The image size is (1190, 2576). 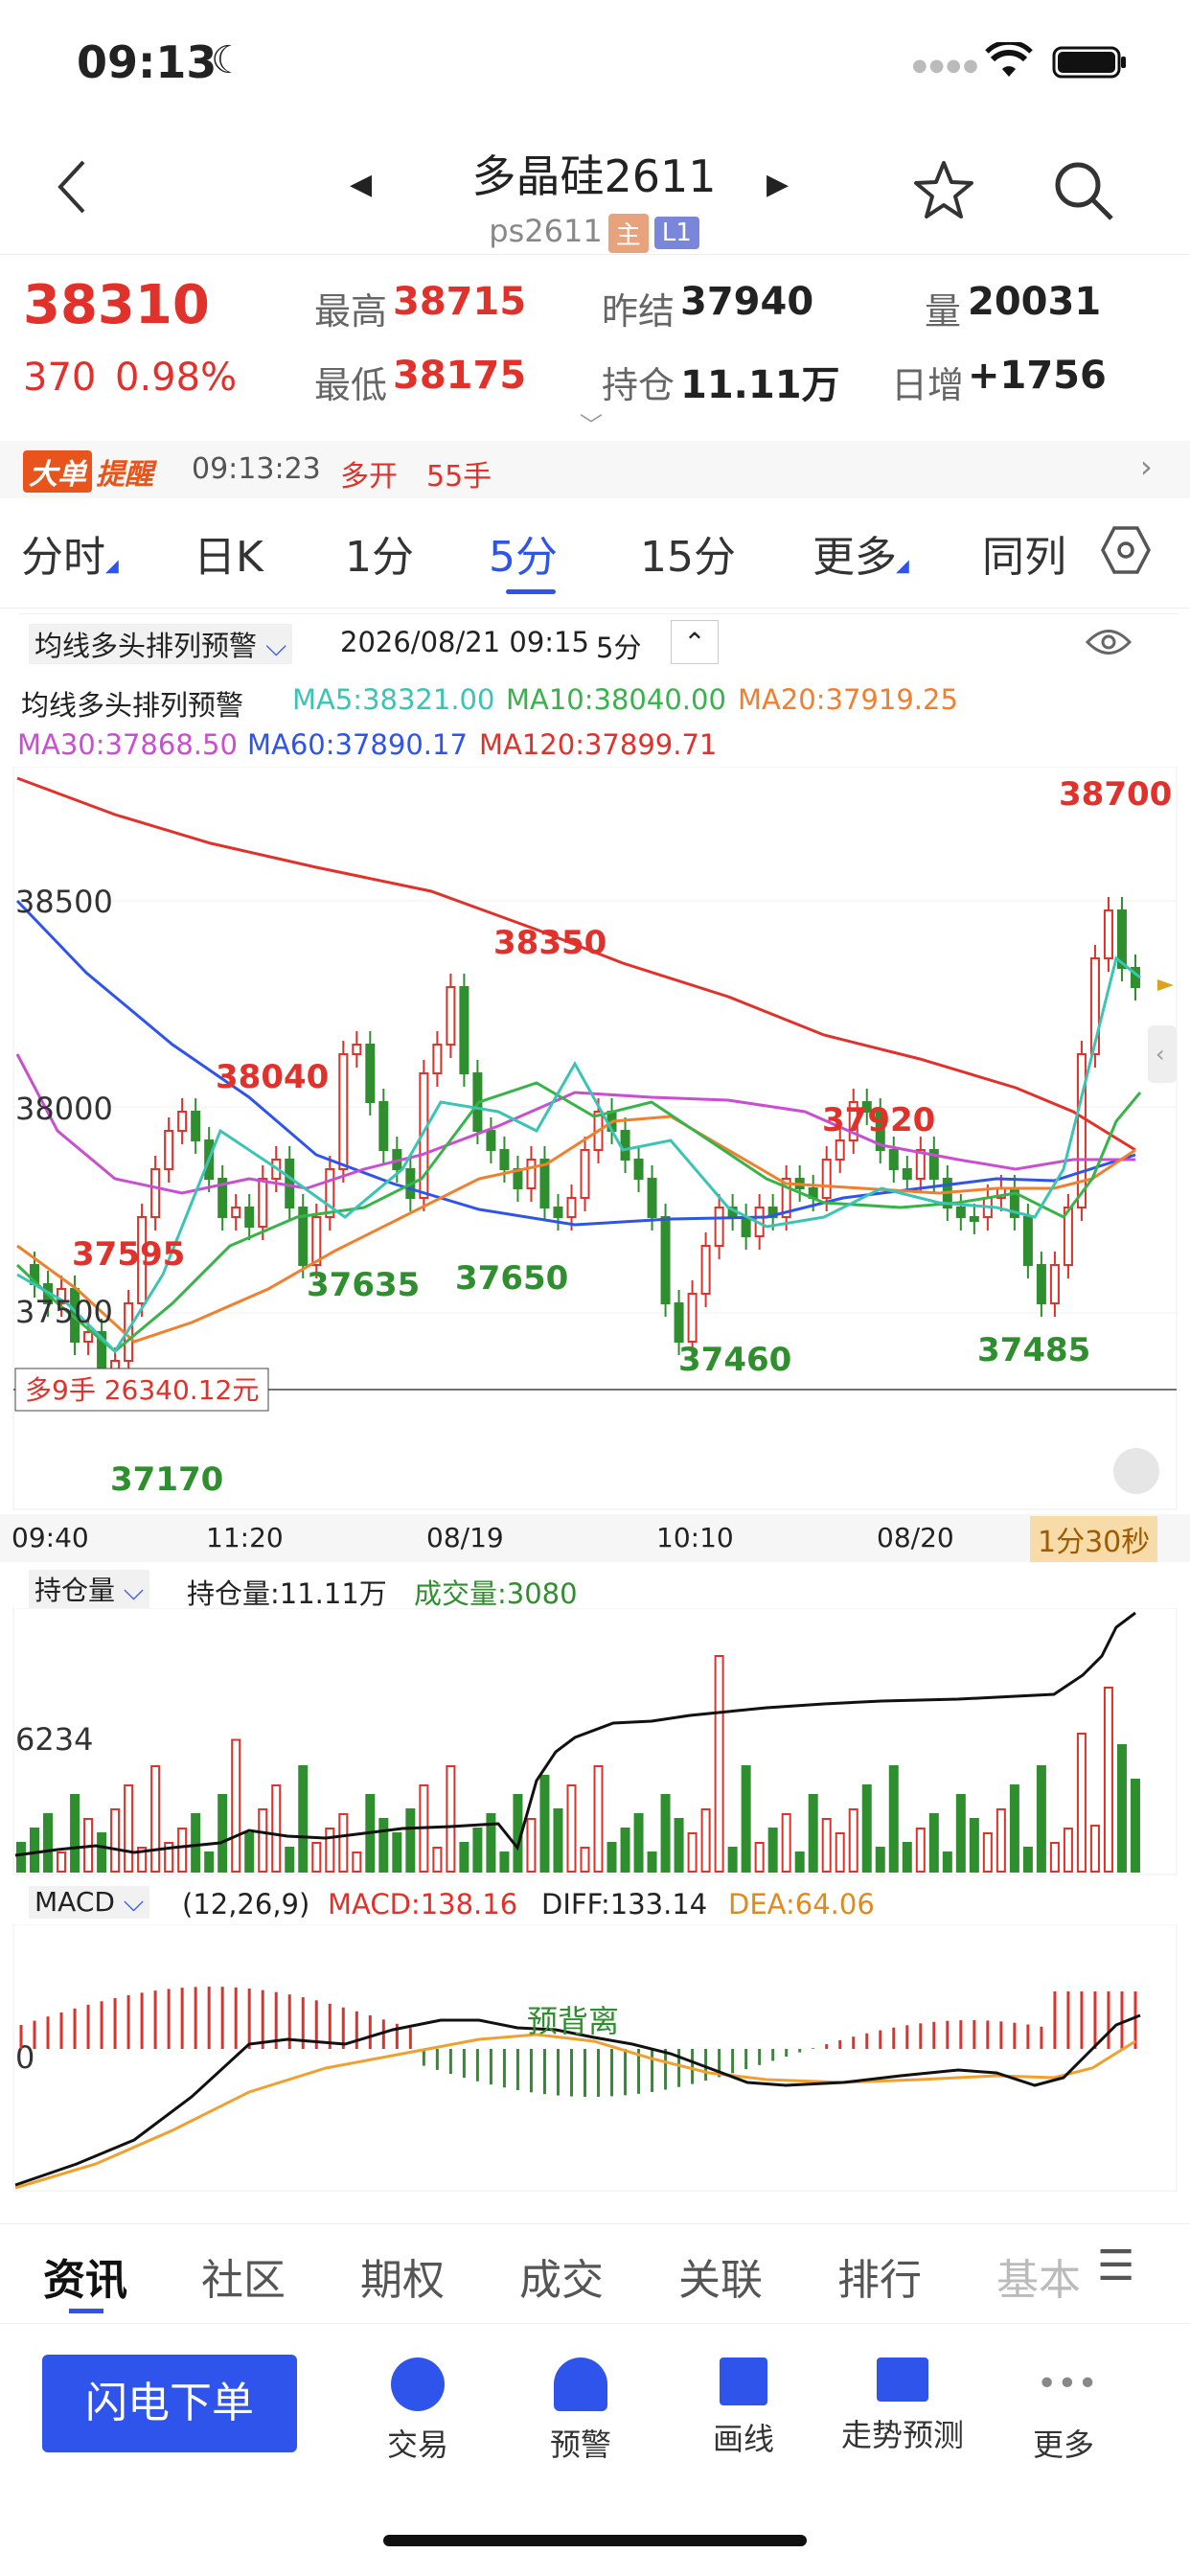 What do you see at coordinates (146, 646) in the screenshot?
I see `indicator-name: 均线多头排列预警` at bounding box center [146, 646].